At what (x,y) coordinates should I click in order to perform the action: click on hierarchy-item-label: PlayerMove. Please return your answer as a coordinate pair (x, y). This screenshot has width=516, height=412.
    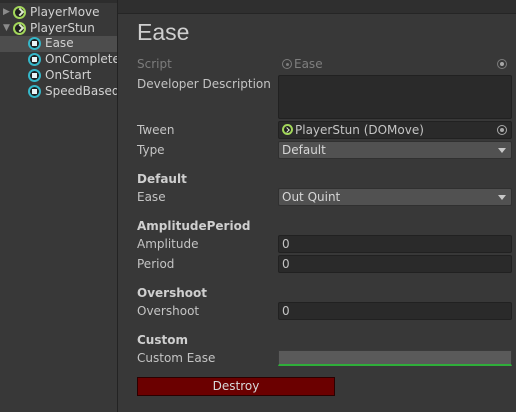
    Looking at the image, I should click on (65, 12).